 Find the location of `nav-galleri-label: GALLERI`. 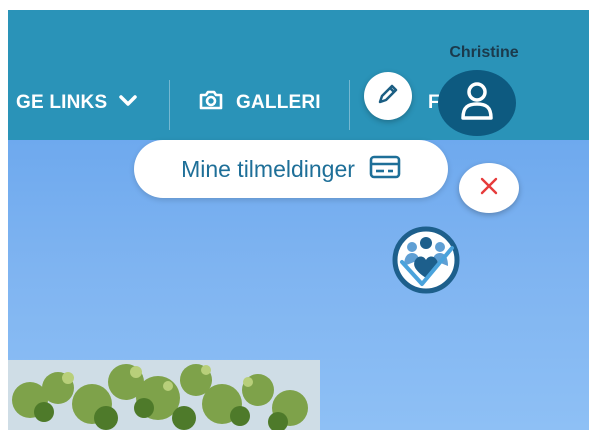

nav-galleri-label: GALLERI is located at coordinates (278, 102).